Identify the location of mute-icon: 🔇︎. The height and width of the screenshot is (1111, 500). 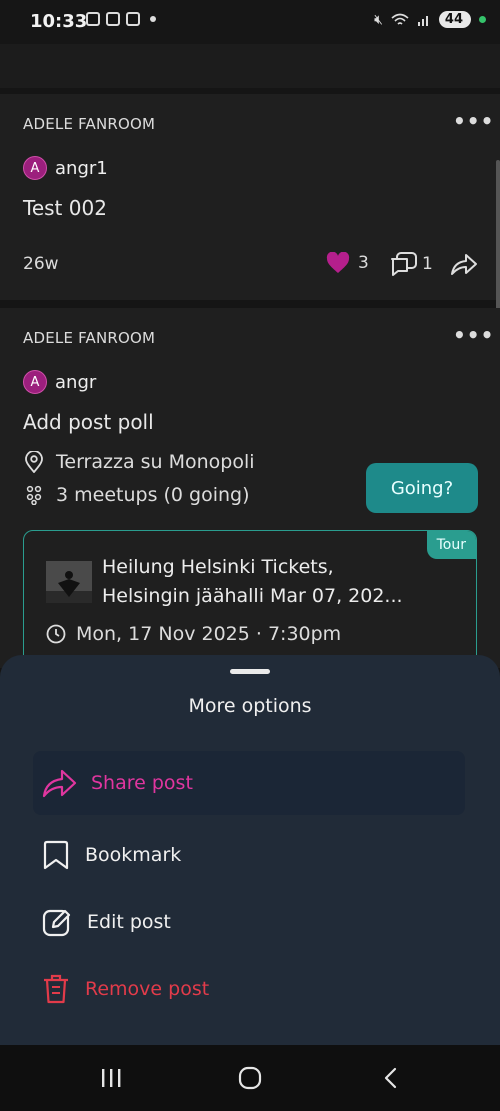
(378, 19).